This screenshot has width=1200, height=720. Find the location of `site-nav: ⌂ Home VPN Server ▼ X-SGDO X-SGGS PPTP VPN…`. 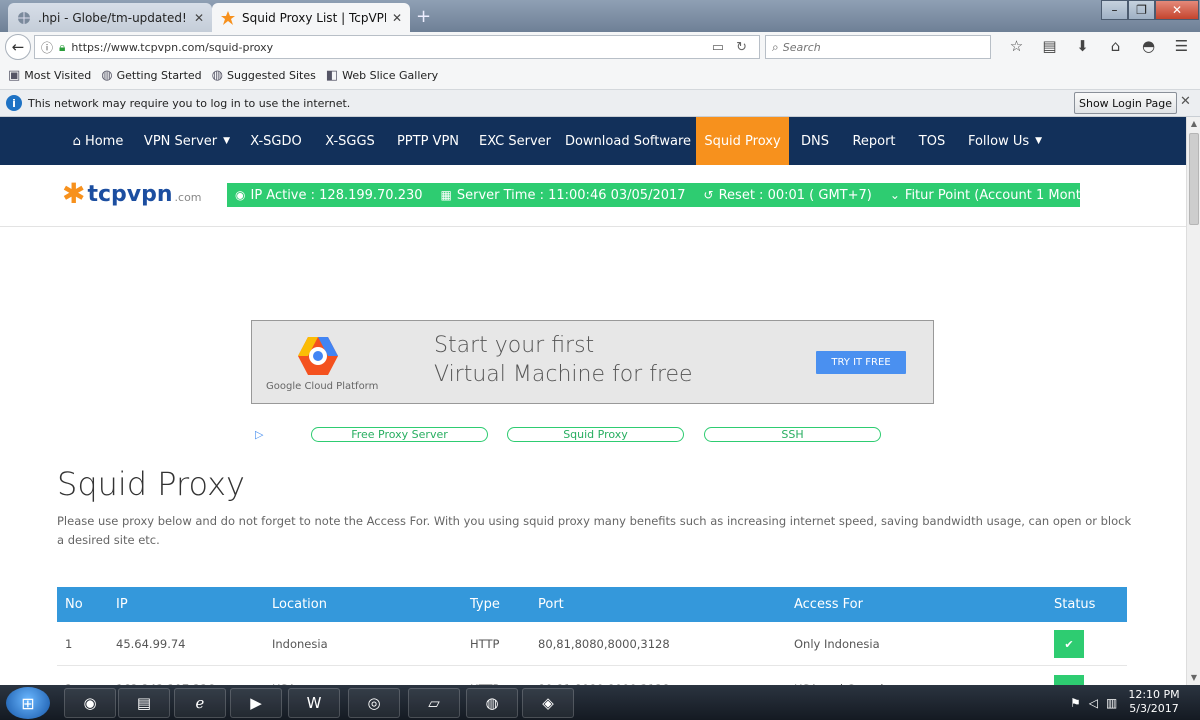

site-nav: ⌂ Home VPN Server ▼ X-SGDO X-SGGS PPTP VPN… is located at coordinates (593, 141).